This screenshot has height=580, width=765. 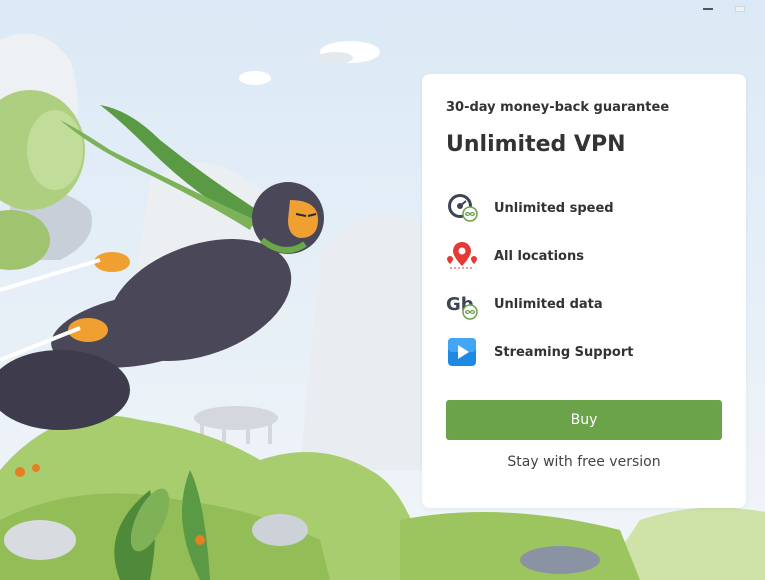 What do you see at coordinates (462, 352) in the screenshot?
I see `play-icon` at bounding box center [462, 352].